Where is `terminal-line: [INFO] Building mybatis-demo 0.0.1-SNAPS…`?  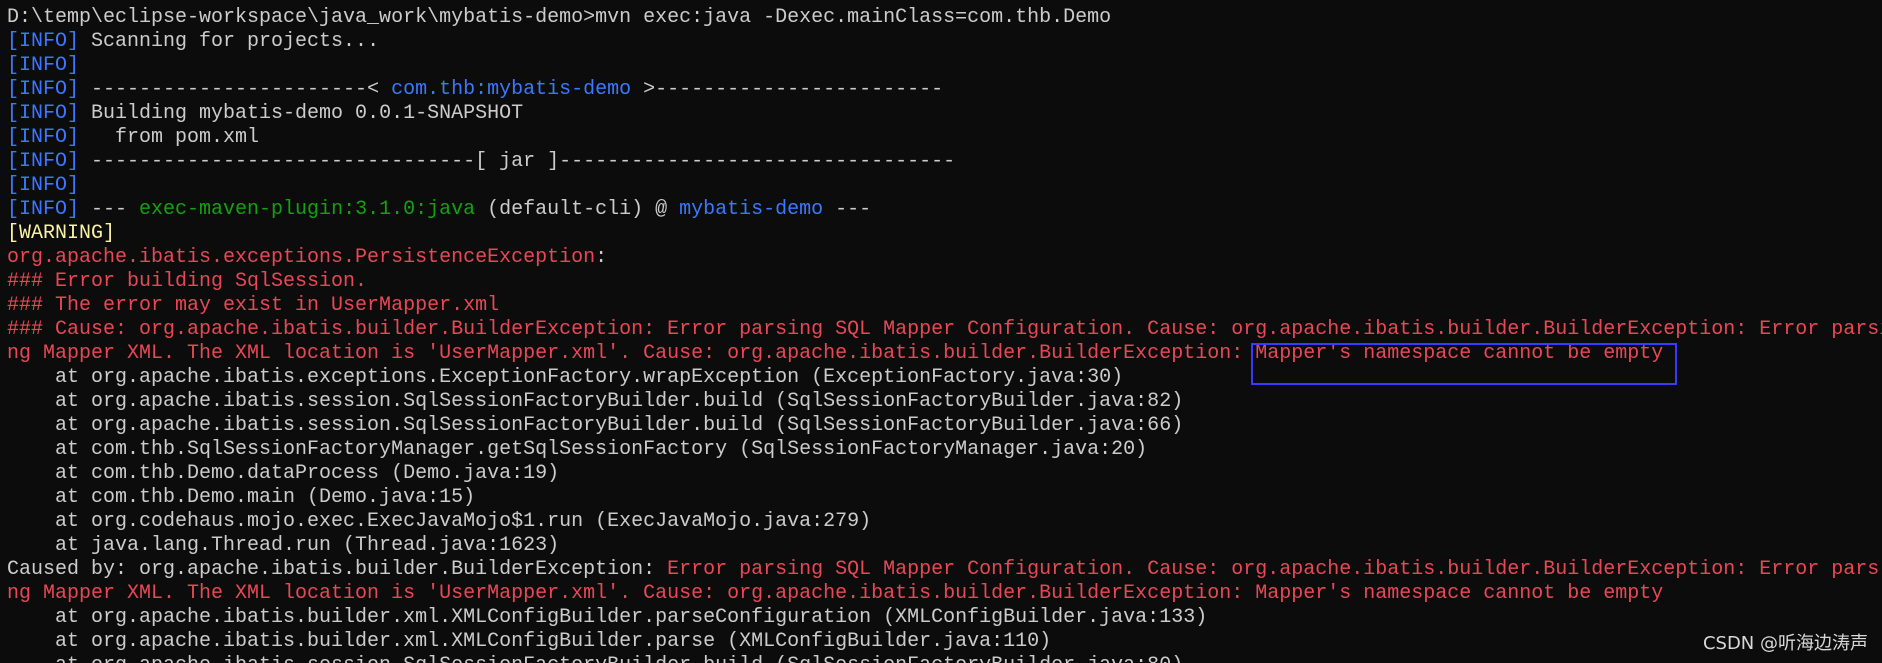 terminal-line: [INFO] Building mybatis-demo 0.0.1-SNAPS… is located at coordinates (941, 114).